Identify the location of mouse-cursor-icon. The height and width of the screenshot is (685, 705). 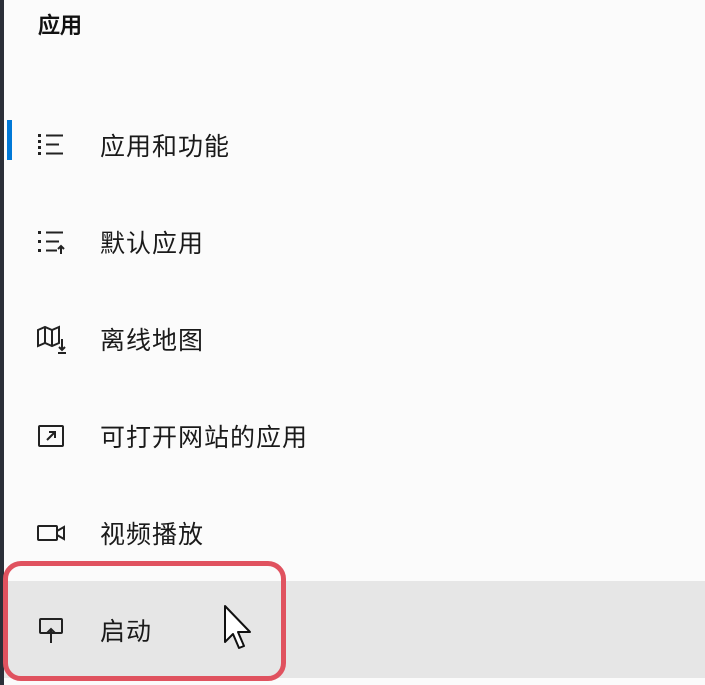
(237, 627).